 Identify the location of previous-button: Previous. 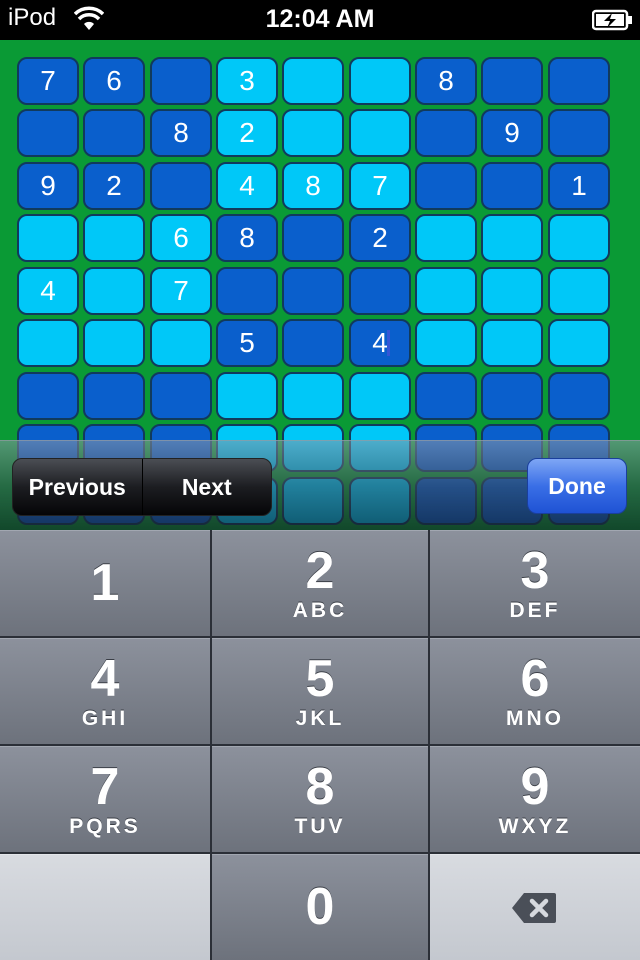
(77, 487).